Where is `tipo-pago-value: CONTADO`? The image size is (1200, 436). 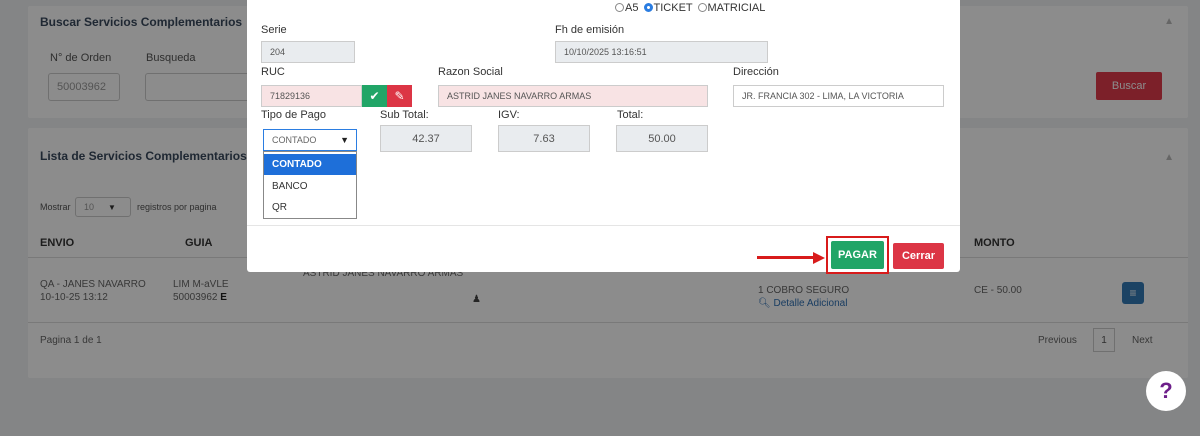
tipo-pago-value: CONTADO is located at coordinates (294, 140).